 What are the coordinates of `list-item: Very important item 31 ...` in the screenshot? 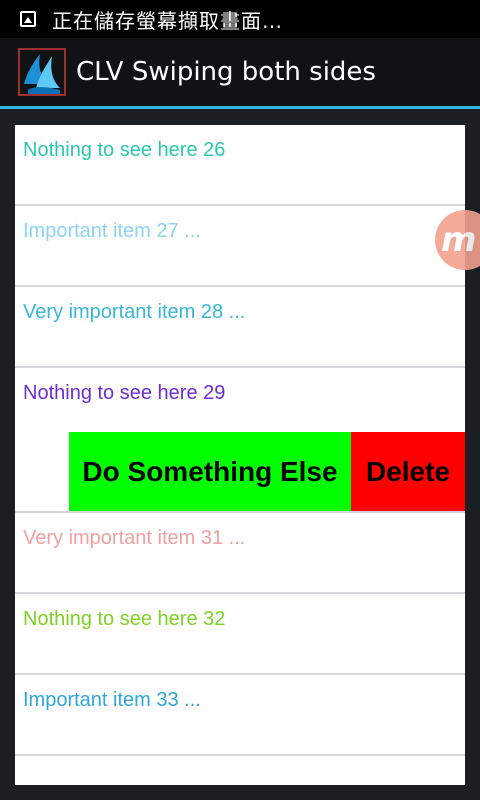 It's located at (240, 554).